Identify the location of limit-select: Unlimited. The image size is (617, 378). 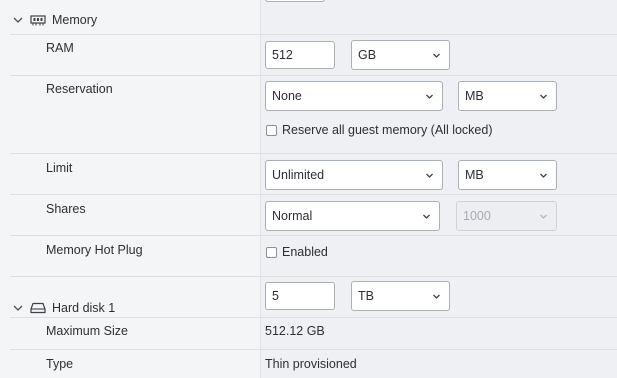
(354, 175).